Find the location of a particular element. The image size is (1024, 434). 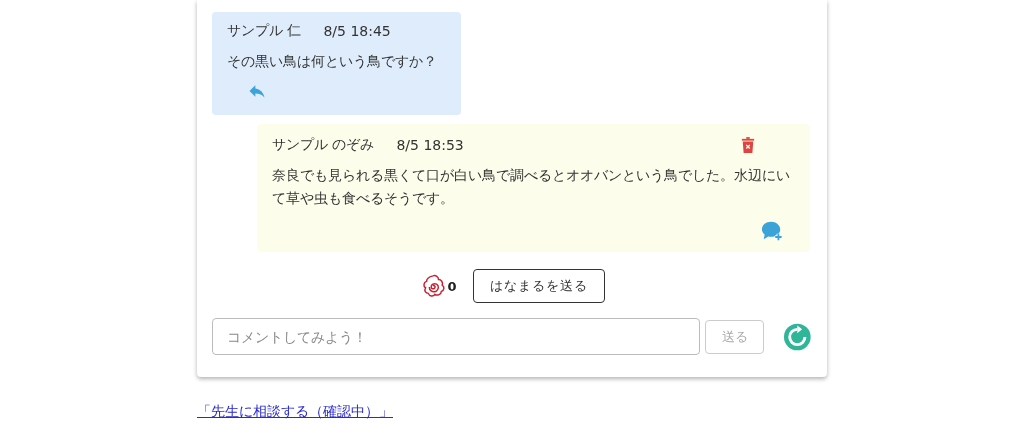

message-text: その黒い鳥は何という鳥ですか？ is located at coordinates (332, 61).